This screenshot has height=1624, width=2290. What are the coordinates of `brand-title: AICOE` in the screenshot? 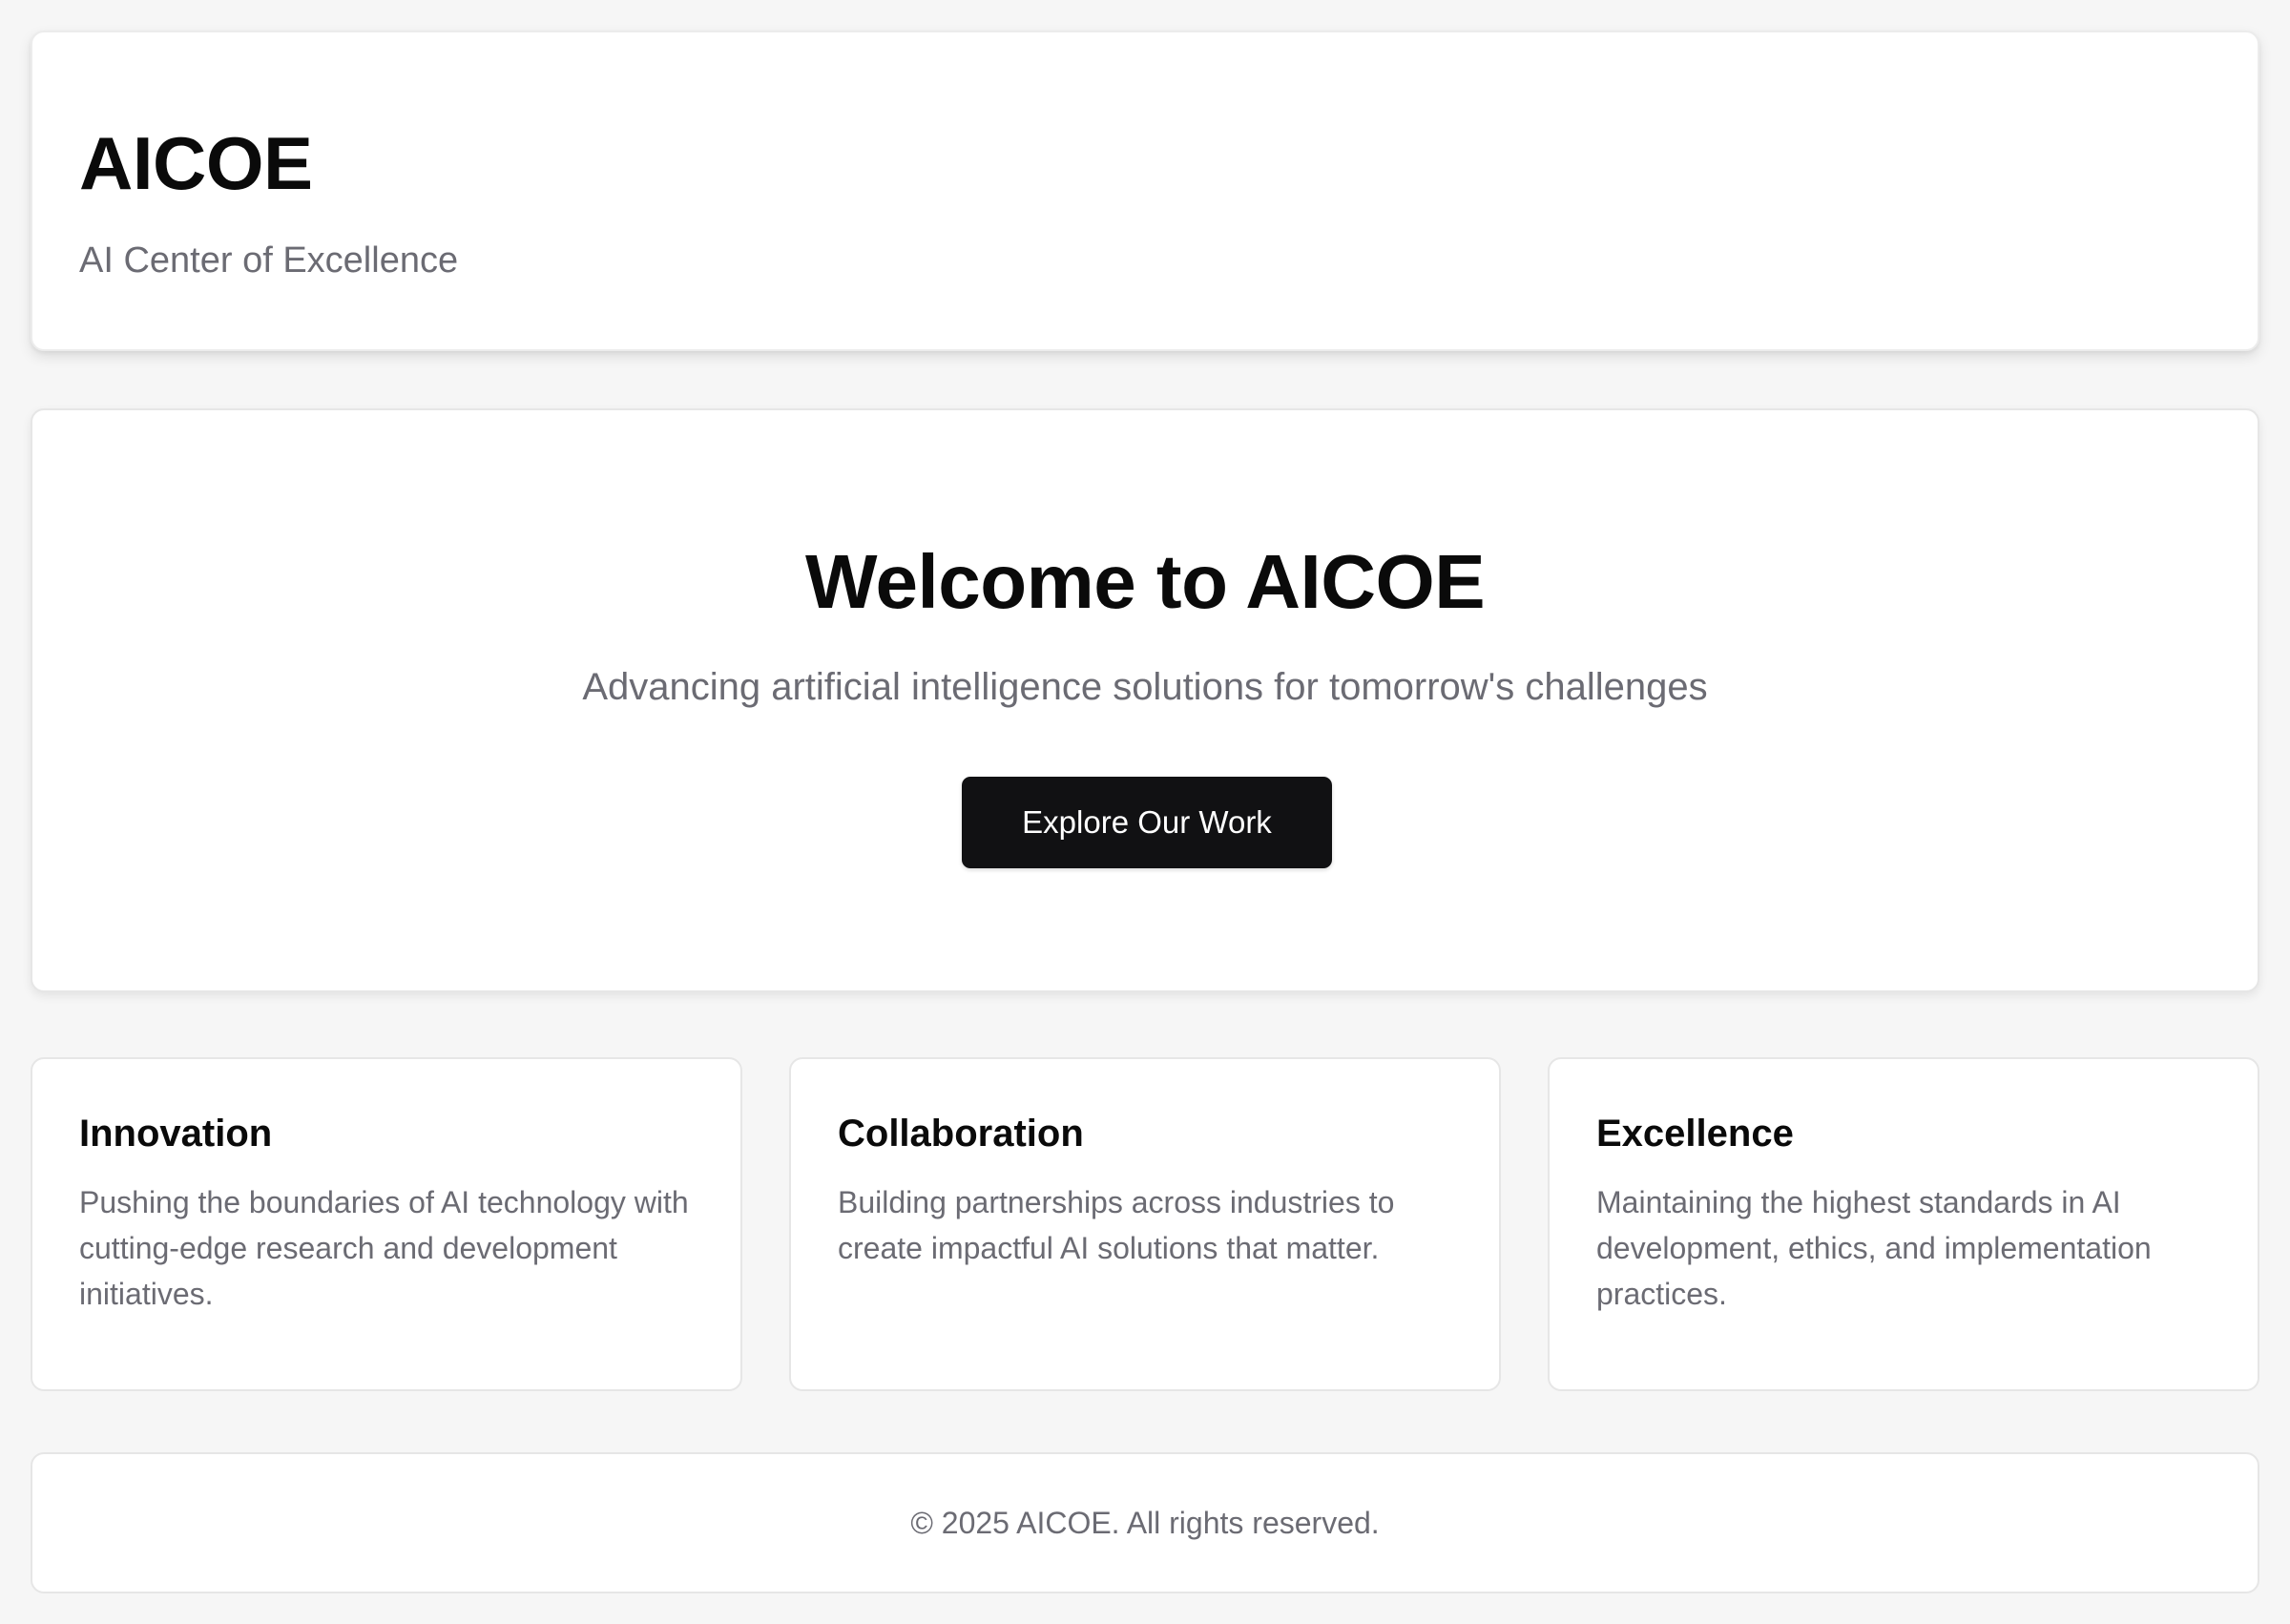 It's located at (196, 163).